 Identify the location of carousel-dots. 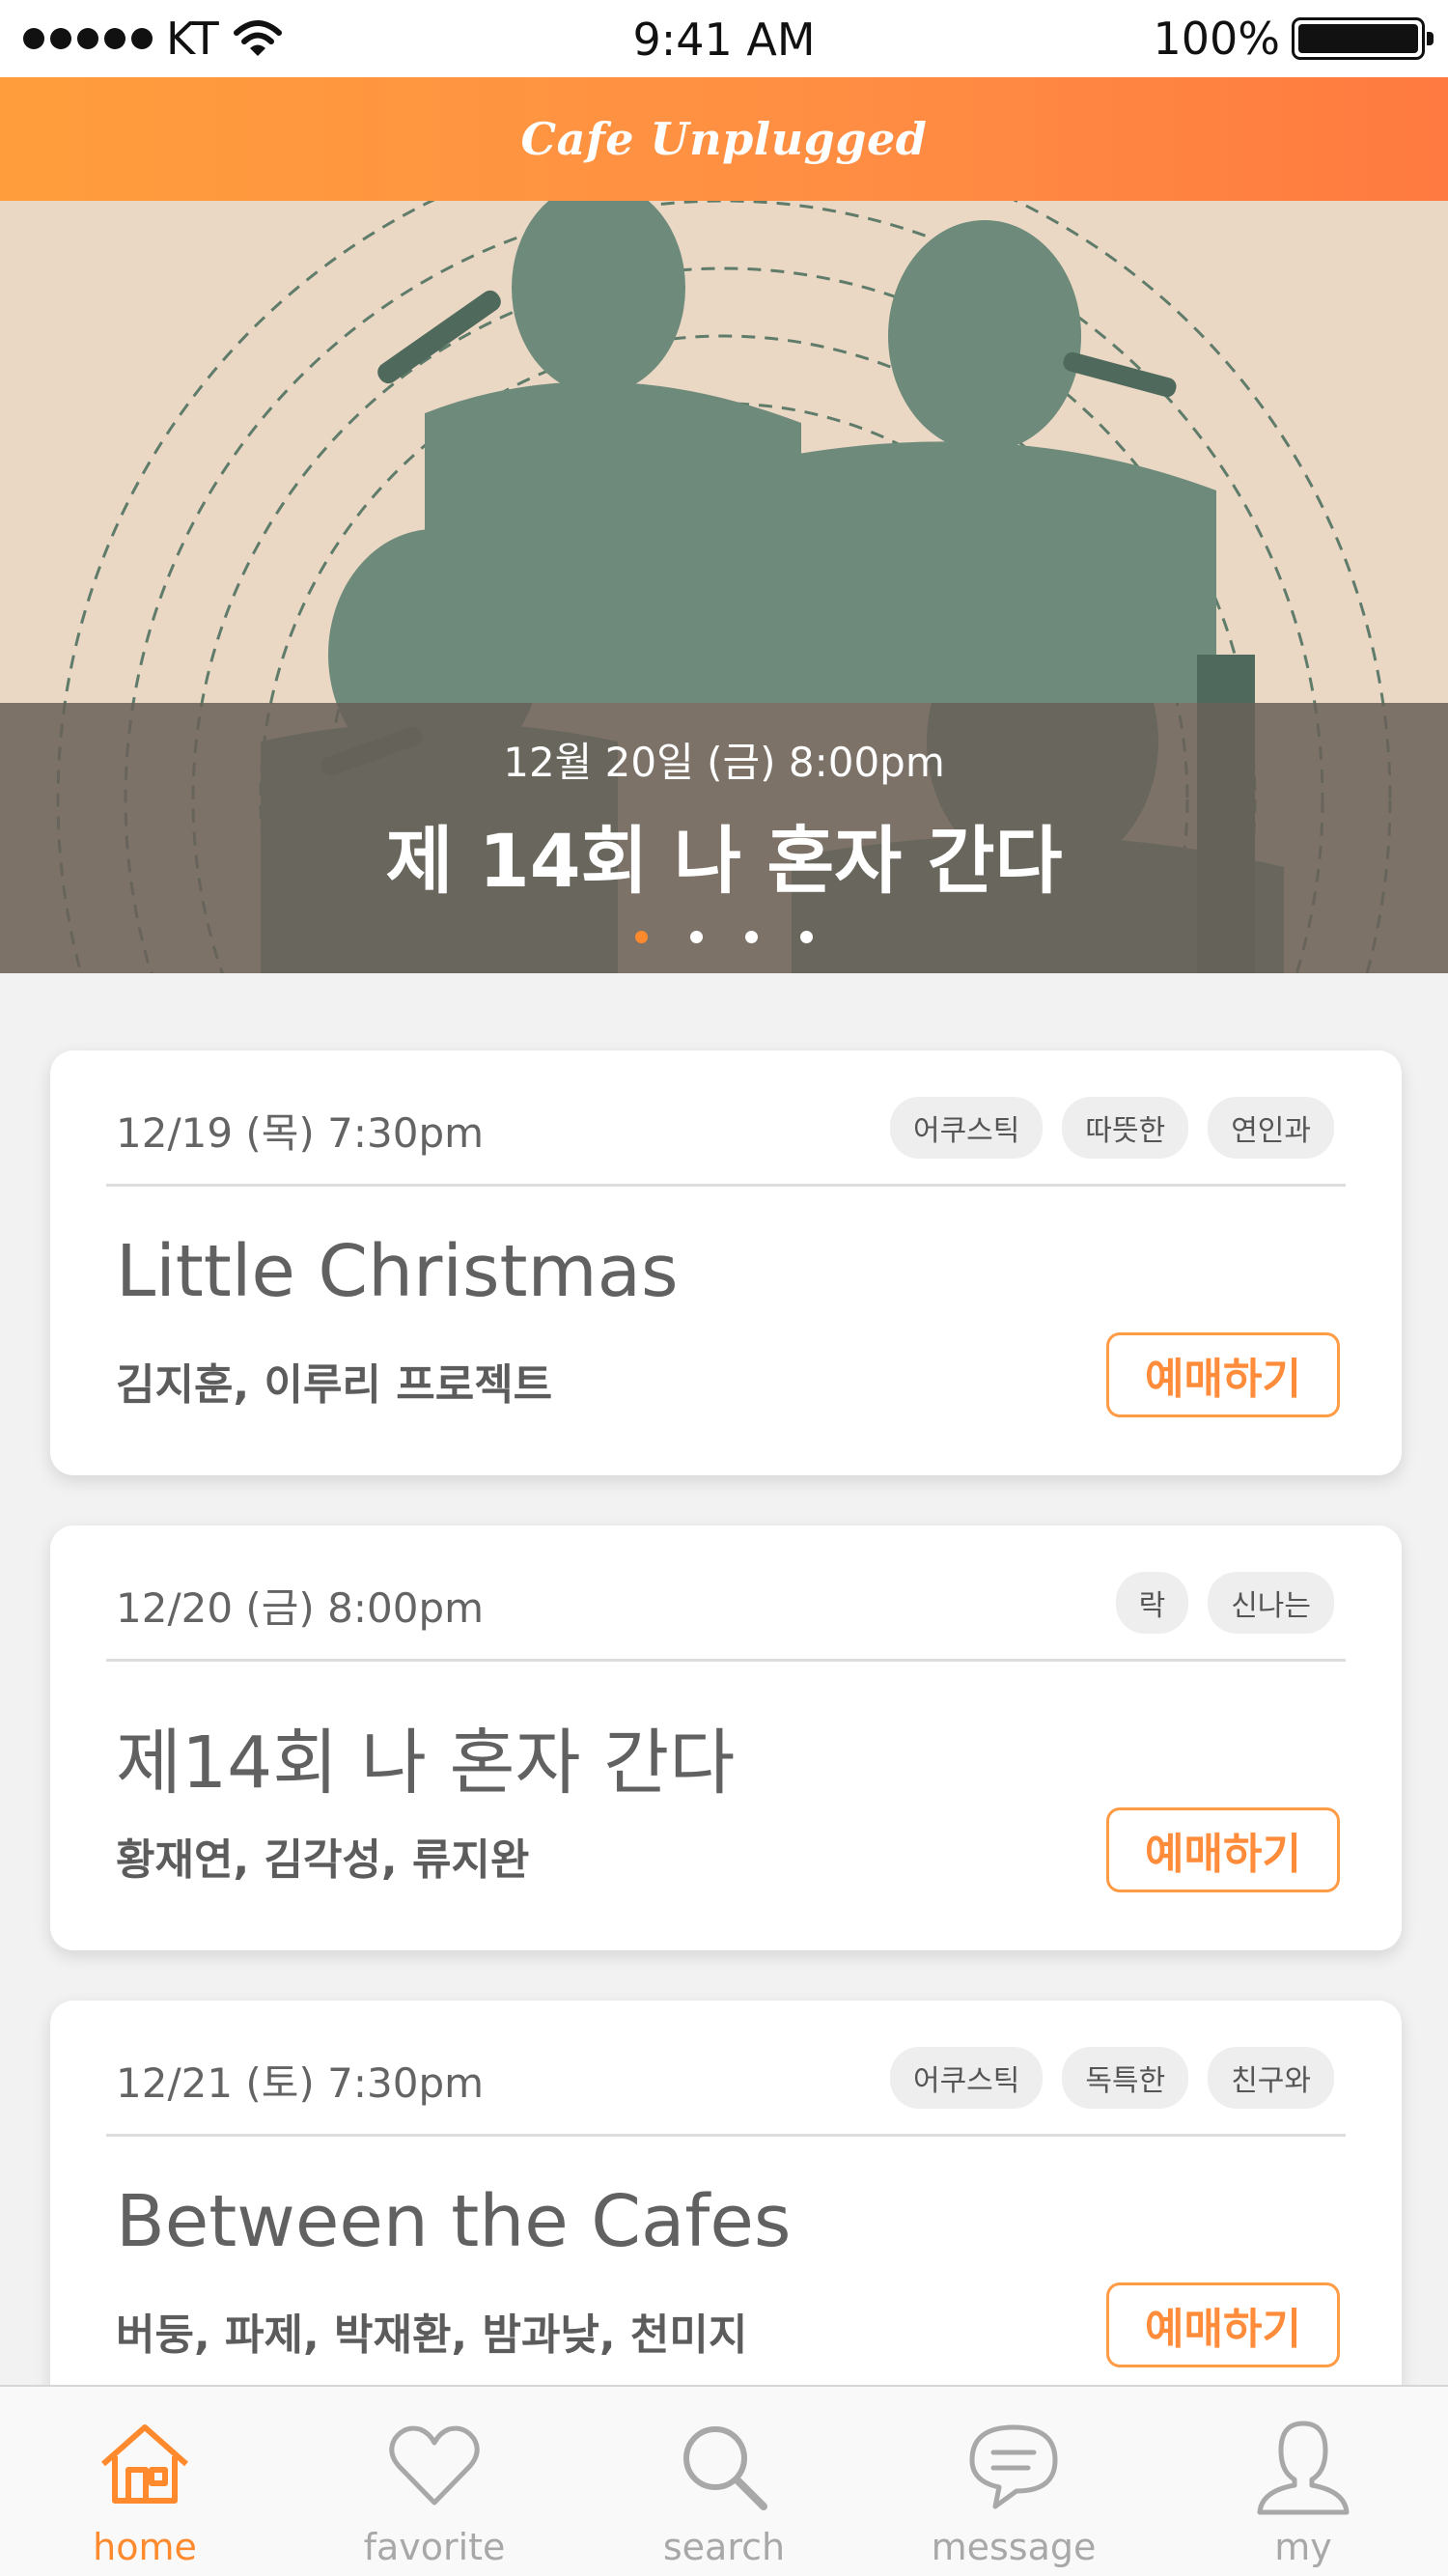
(724, 937).